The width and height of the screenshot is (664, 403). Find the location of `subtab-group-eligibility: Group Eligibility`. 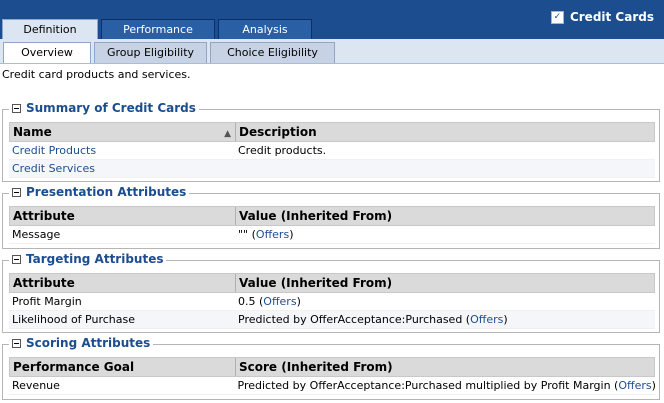

subtab-group-eligibility: Group Eligibility is located at coordinates (150, 52).